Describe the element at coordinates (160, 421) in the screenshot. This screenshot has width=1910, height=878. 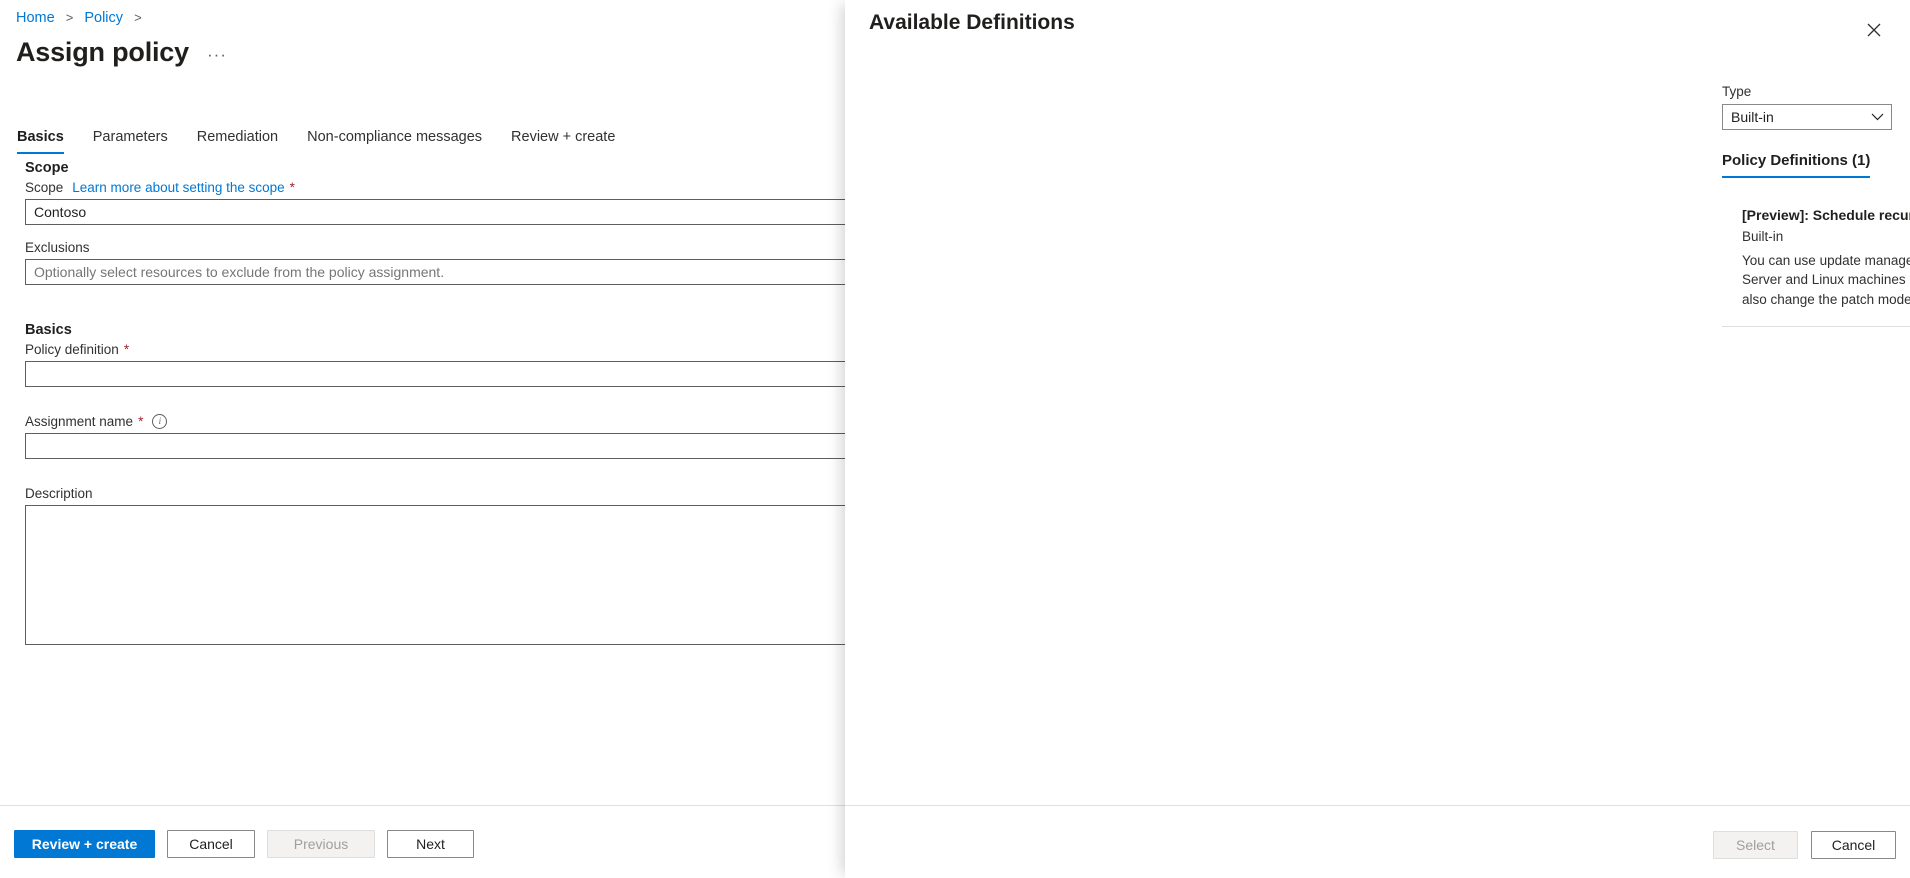
I see `info-icon: i` at that location.